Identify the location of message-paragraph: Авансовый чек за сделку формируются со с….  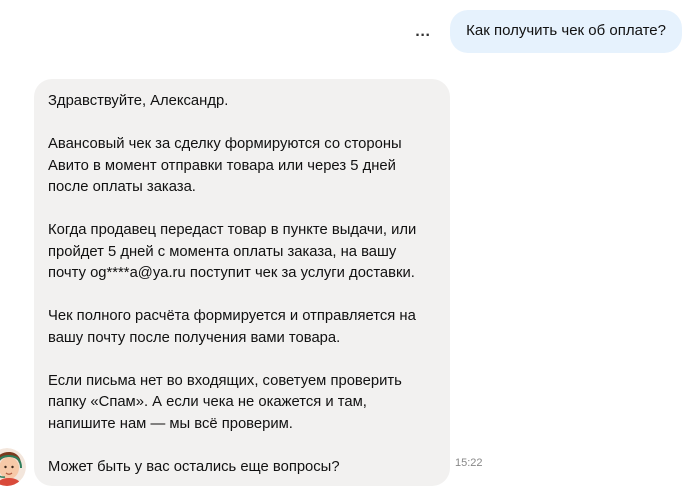
(225, 165).